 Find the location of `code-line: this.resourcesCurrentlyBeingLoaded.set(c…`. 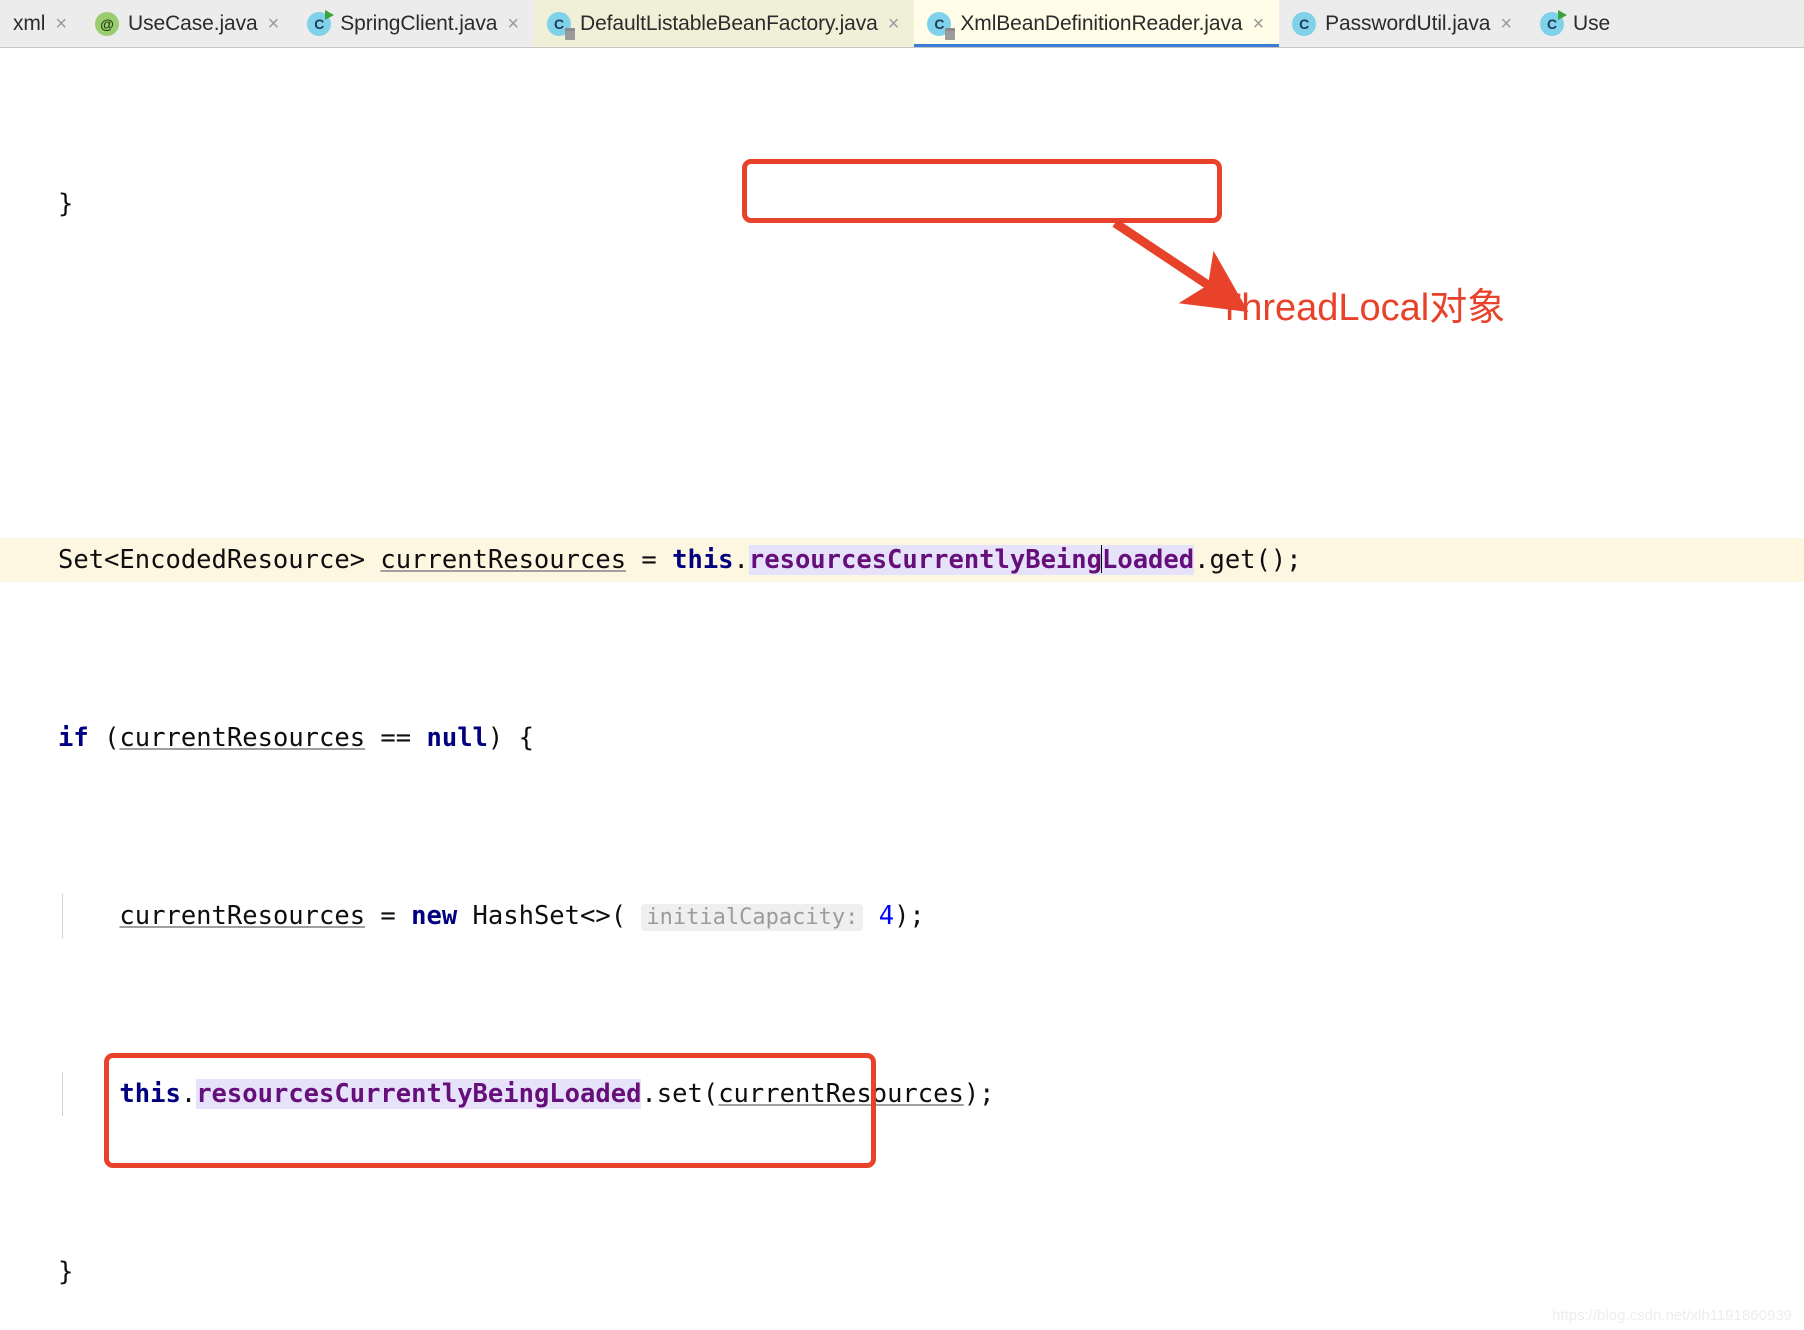

code-line: this.resourcesCurrentlyBeingLoaded.set(c… is located at coordinates (902, 1093).